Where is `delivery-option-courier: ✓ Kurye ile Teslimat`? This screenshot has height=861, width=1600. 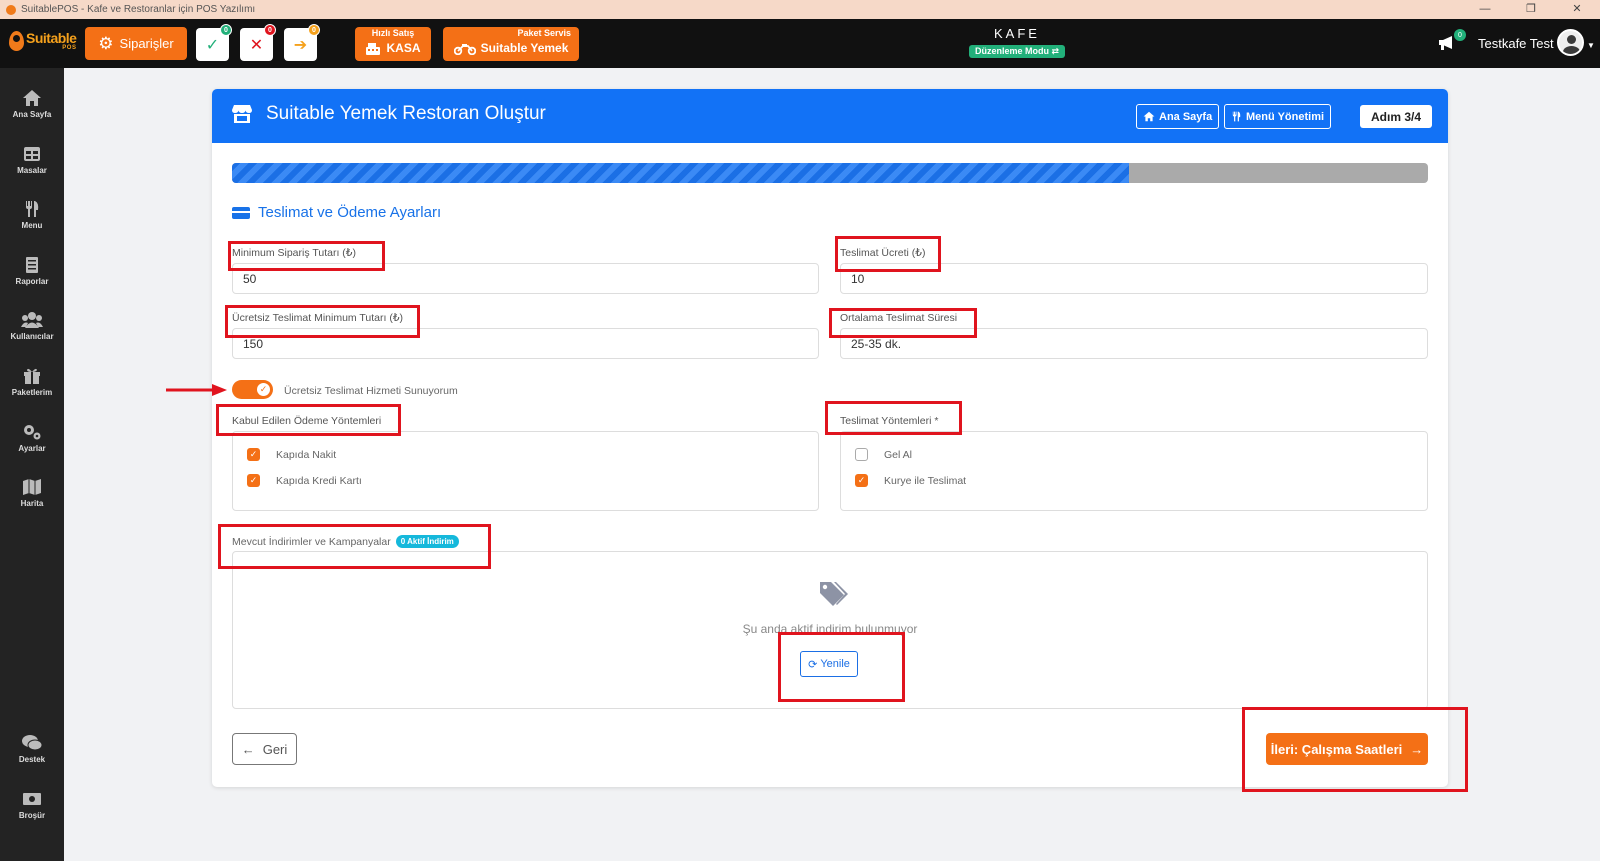
delivery-option-courier: ✓ Kurye ile Teslimat is located at coordinates (910, 480).